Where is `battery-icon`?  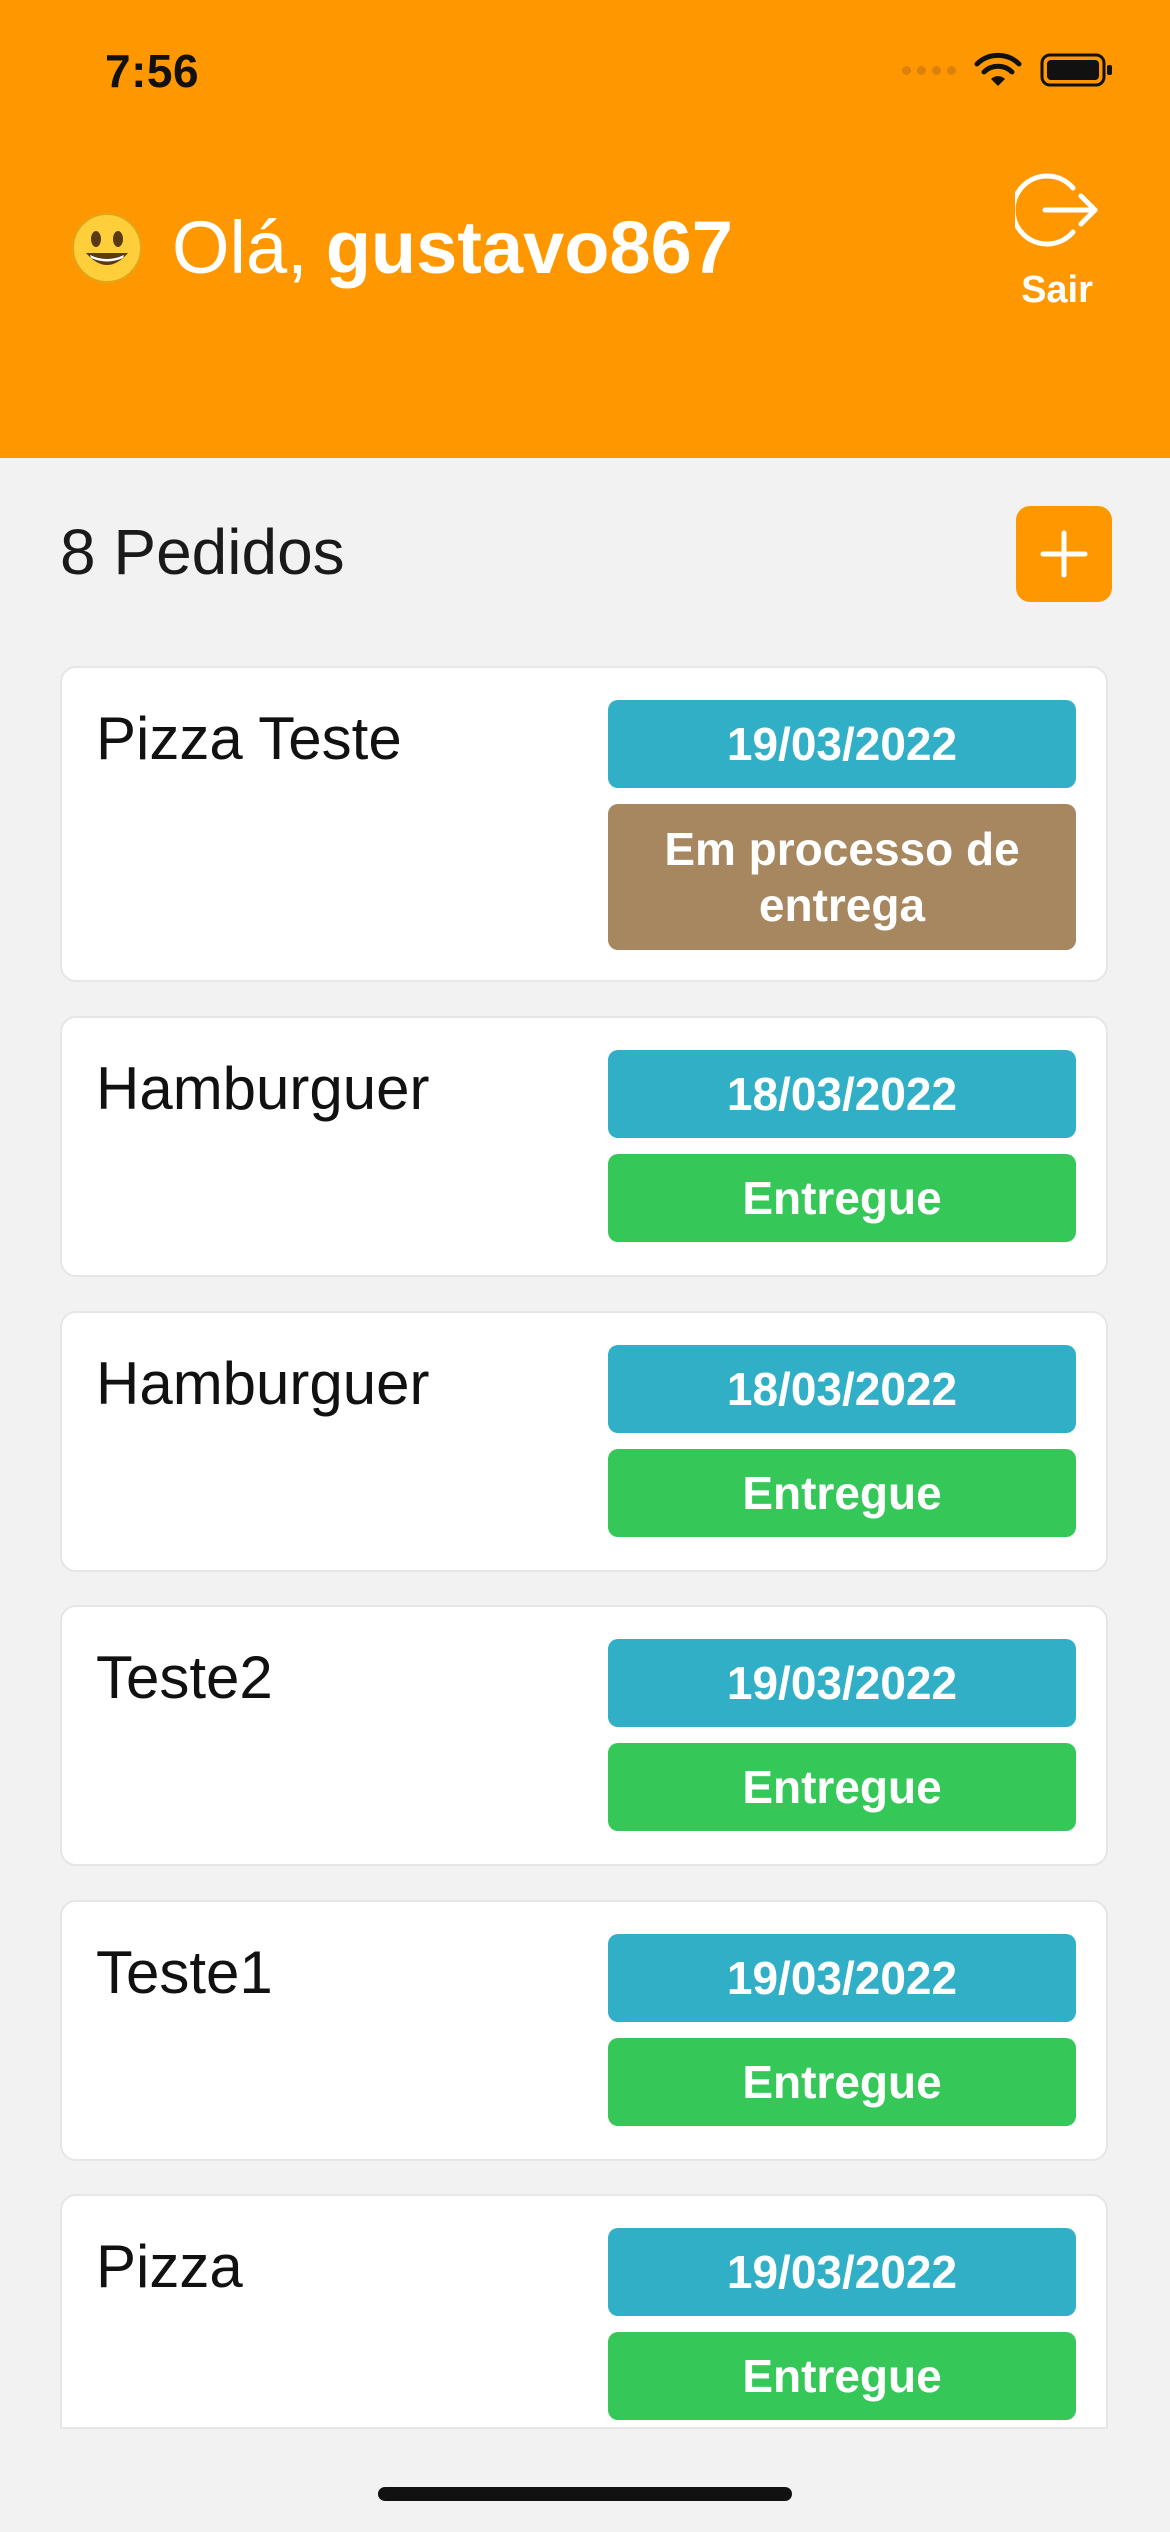 battery-icon is located at coordinates (1076, 70).